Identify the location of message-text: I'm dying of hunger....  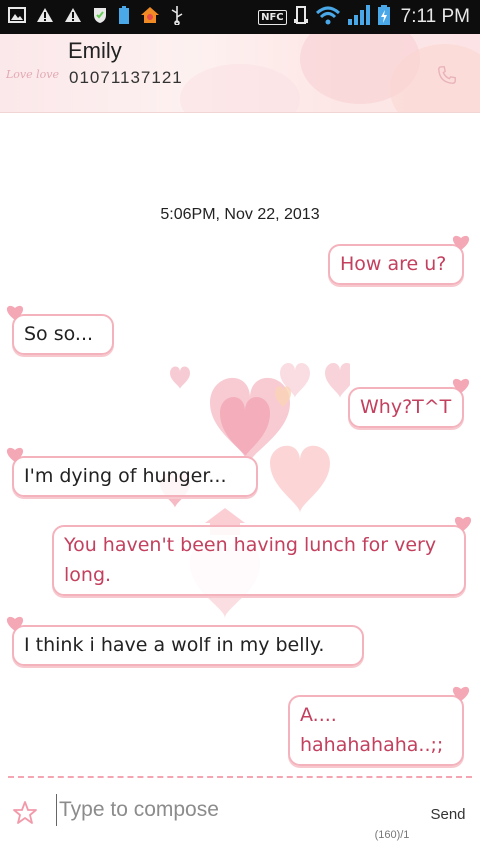
(125, 476).